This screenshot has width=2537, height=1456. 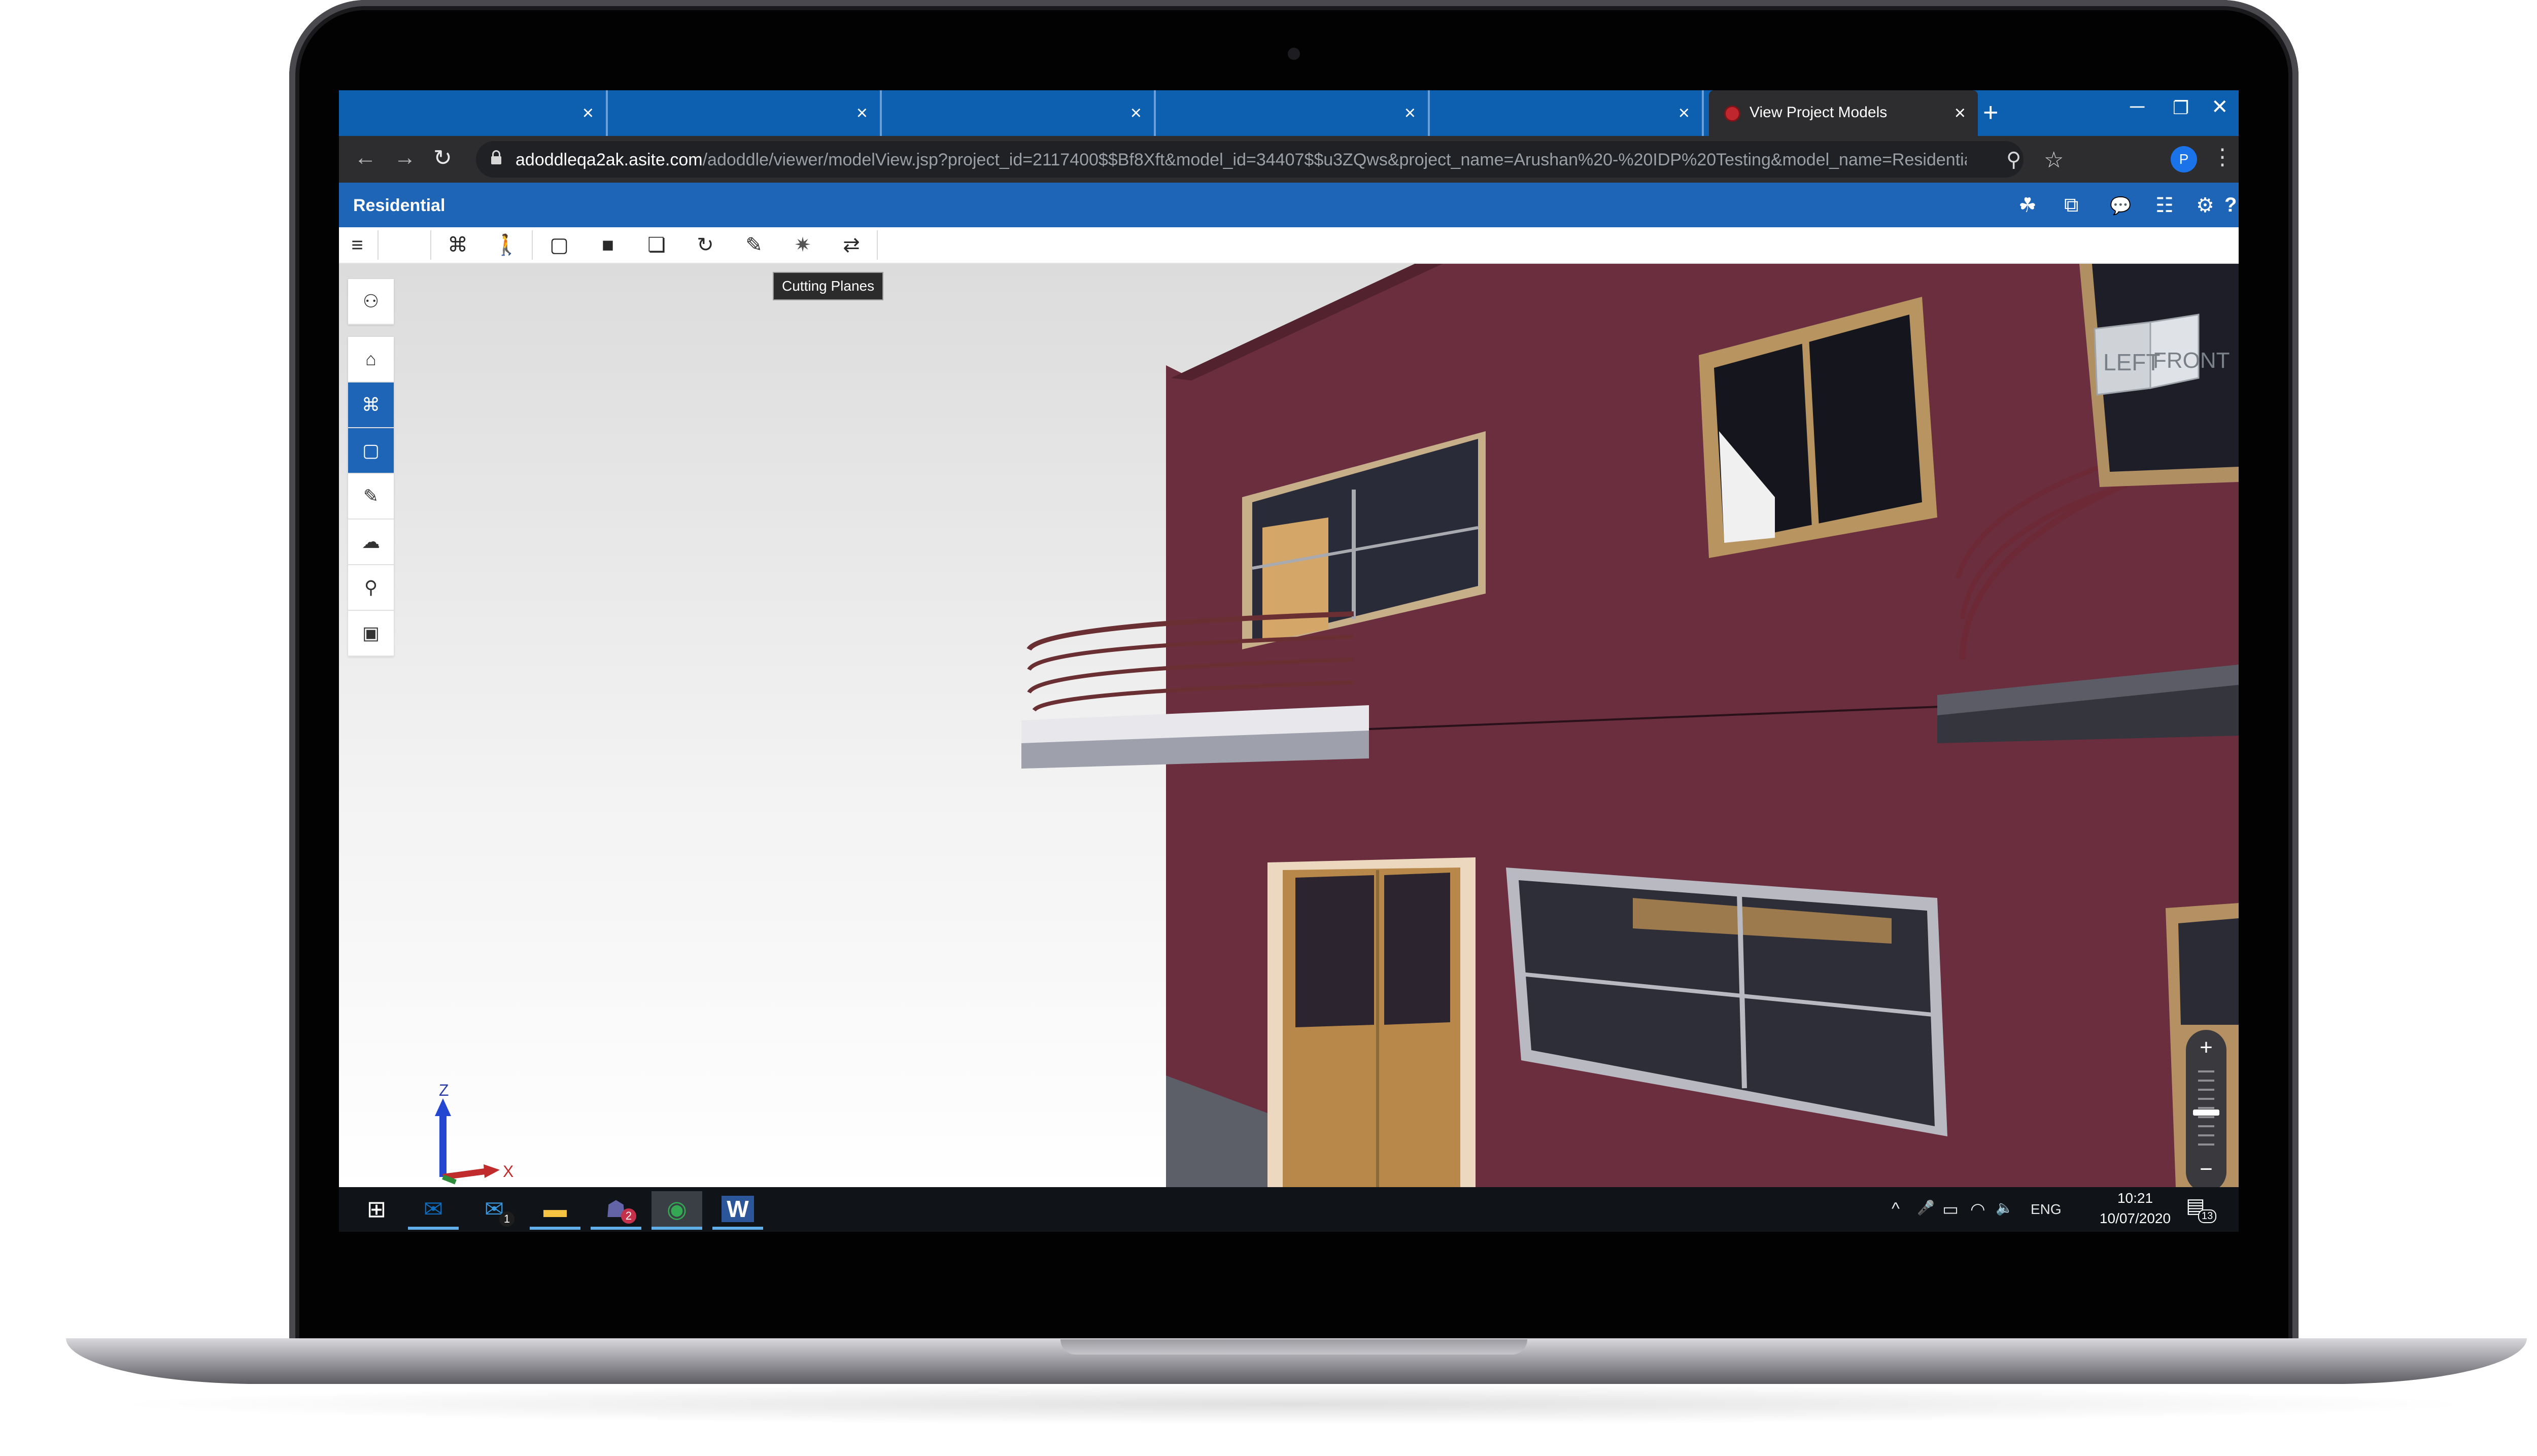 I want to click on section-box-icon: ▢, so click(x=559, y=245).